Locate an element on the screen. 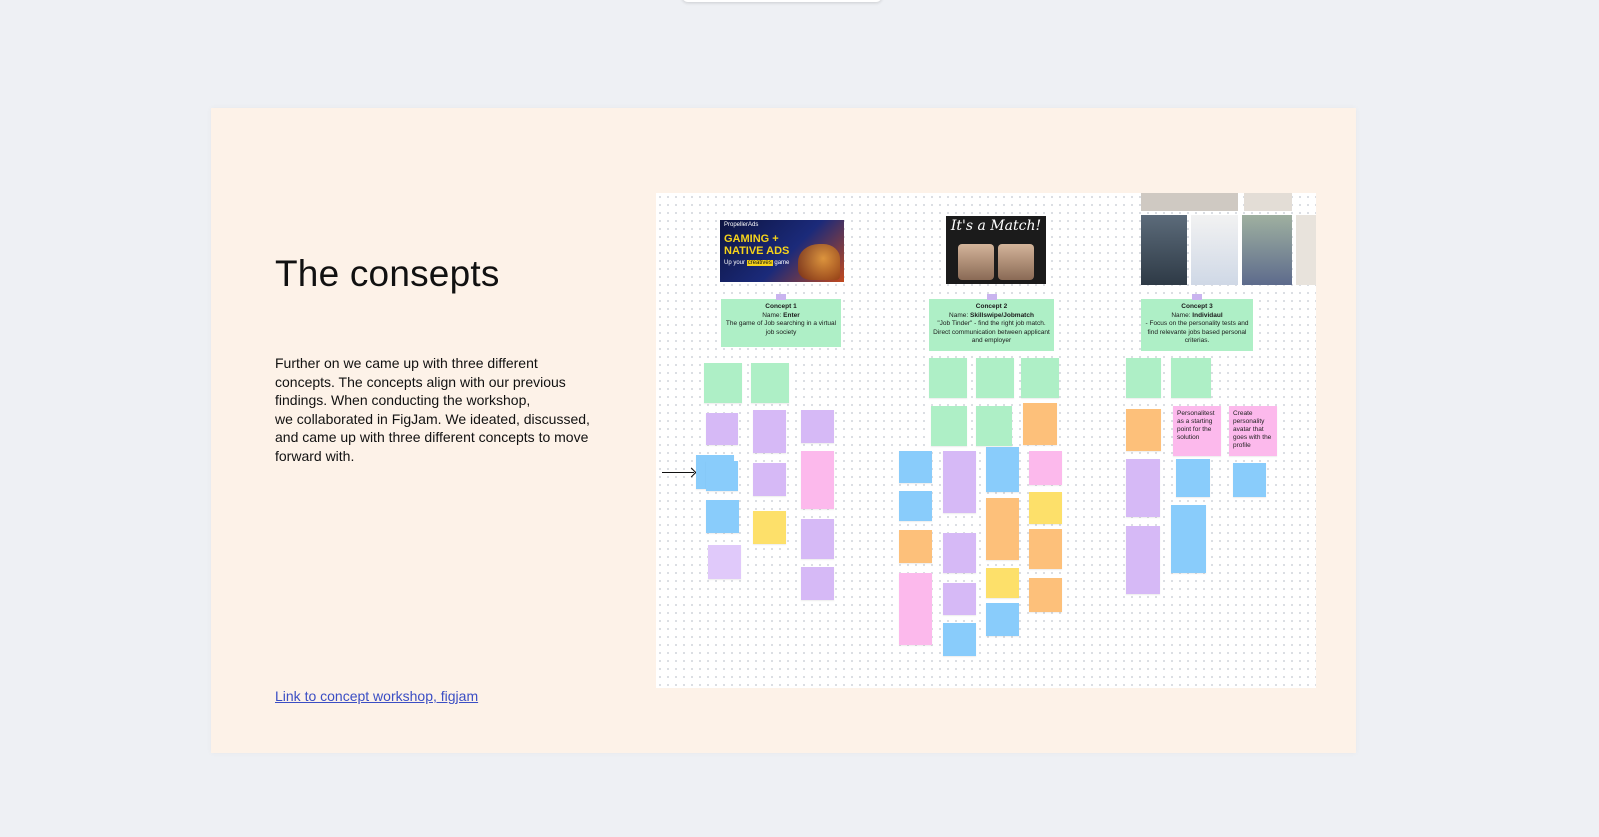  ad-figure is located at coordinates (819, 262).